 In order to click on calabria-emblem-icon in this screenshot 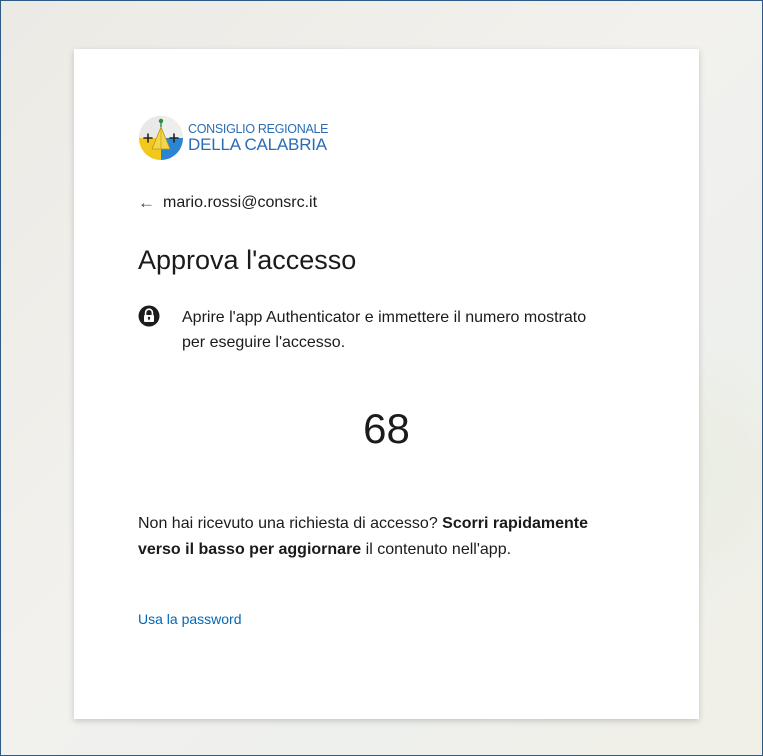, I will do `click(161, 138)`.